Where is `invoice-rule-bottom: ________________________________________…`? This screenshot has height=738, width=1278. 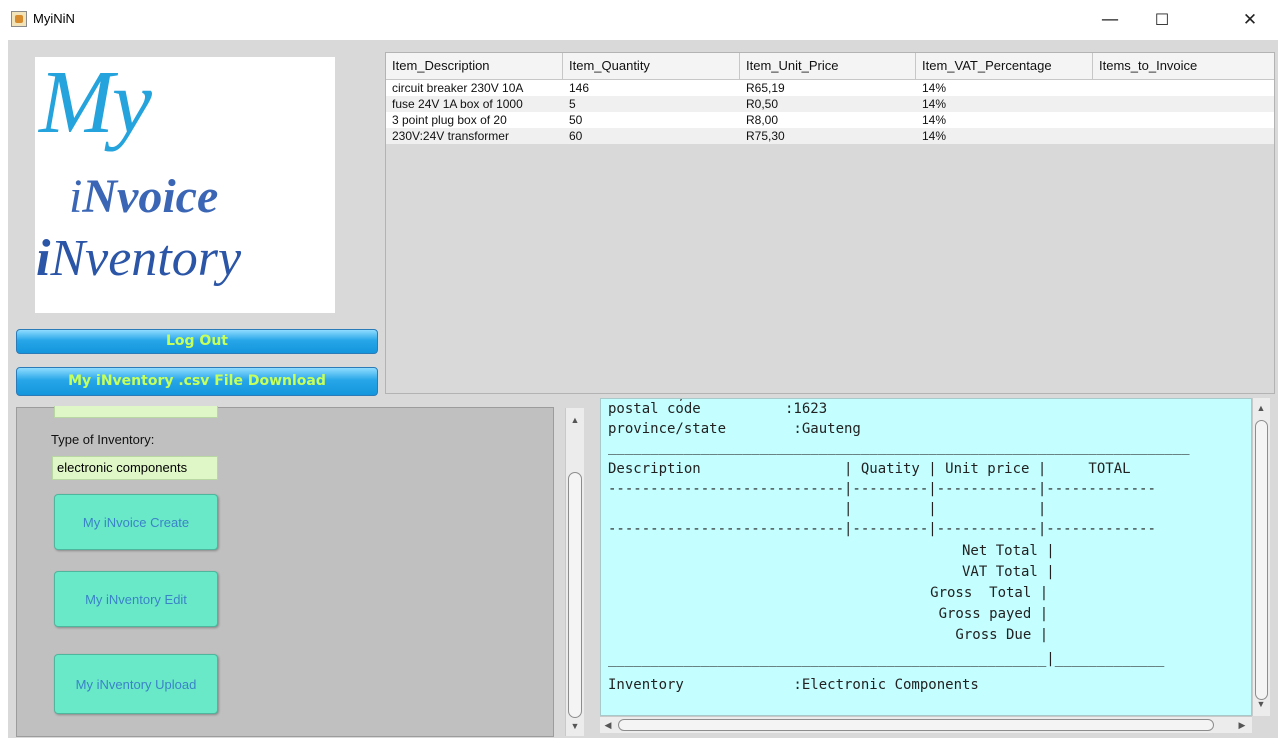
invoice-rule-bottom: ________________________________________… is located at coordinates (886, 659).